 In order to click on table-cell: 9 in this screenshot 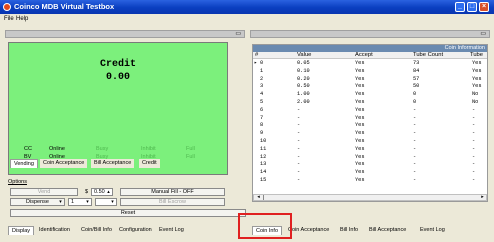, I will do `click(262, 133)`.